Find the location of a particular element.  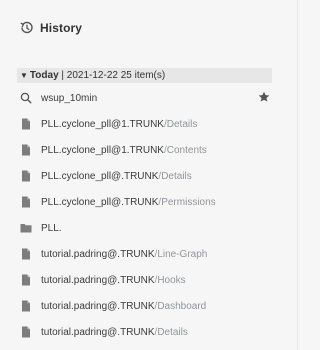

folder-icon is located at coordinates (26, 228).